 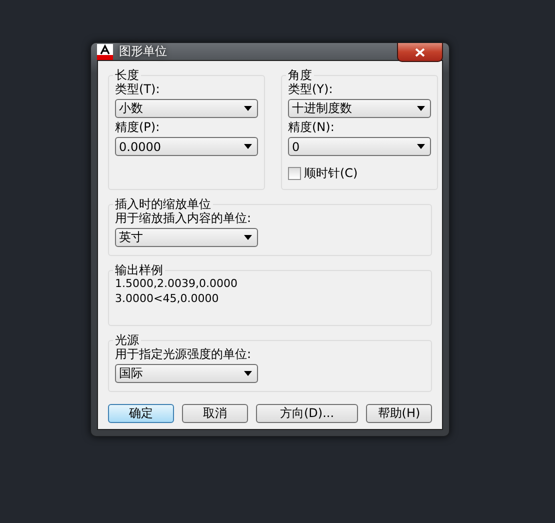 I want to click on precision-dropdown: 0, so click(x=359, y=146).